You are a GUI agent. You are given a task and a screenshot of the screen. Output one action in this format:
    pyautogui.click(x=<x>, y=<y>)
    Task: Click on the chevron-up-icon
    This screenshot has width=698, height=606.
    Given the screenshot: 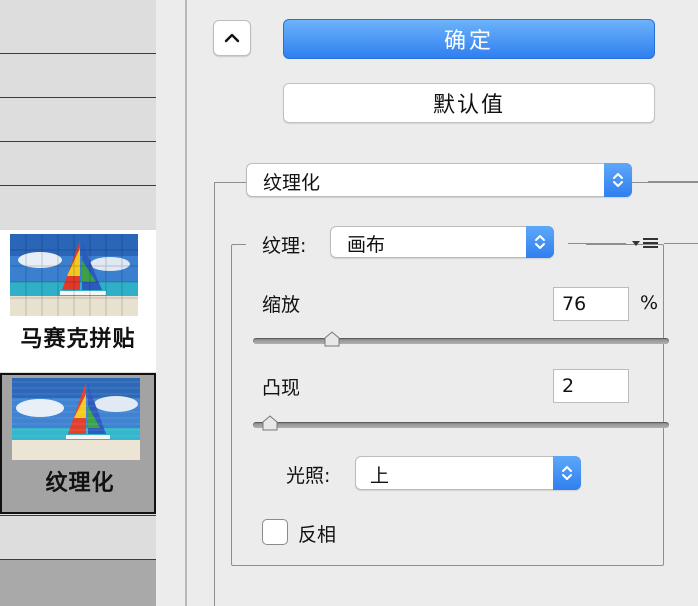 What is the action you would take?
    pyautogui.click(x=232, y=38)
    